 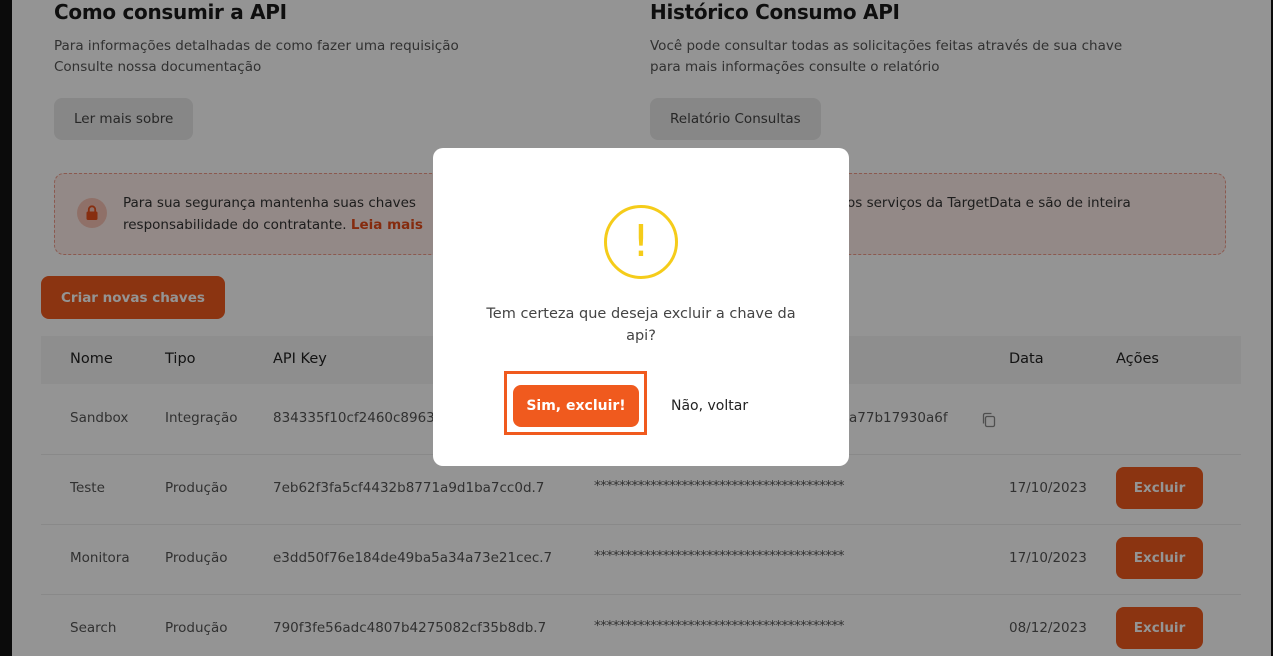 What do you see at coordinates (709, 406) in the screenshot?
I see `cancel-button: Não, voltar` at bounding box center [709, 406].